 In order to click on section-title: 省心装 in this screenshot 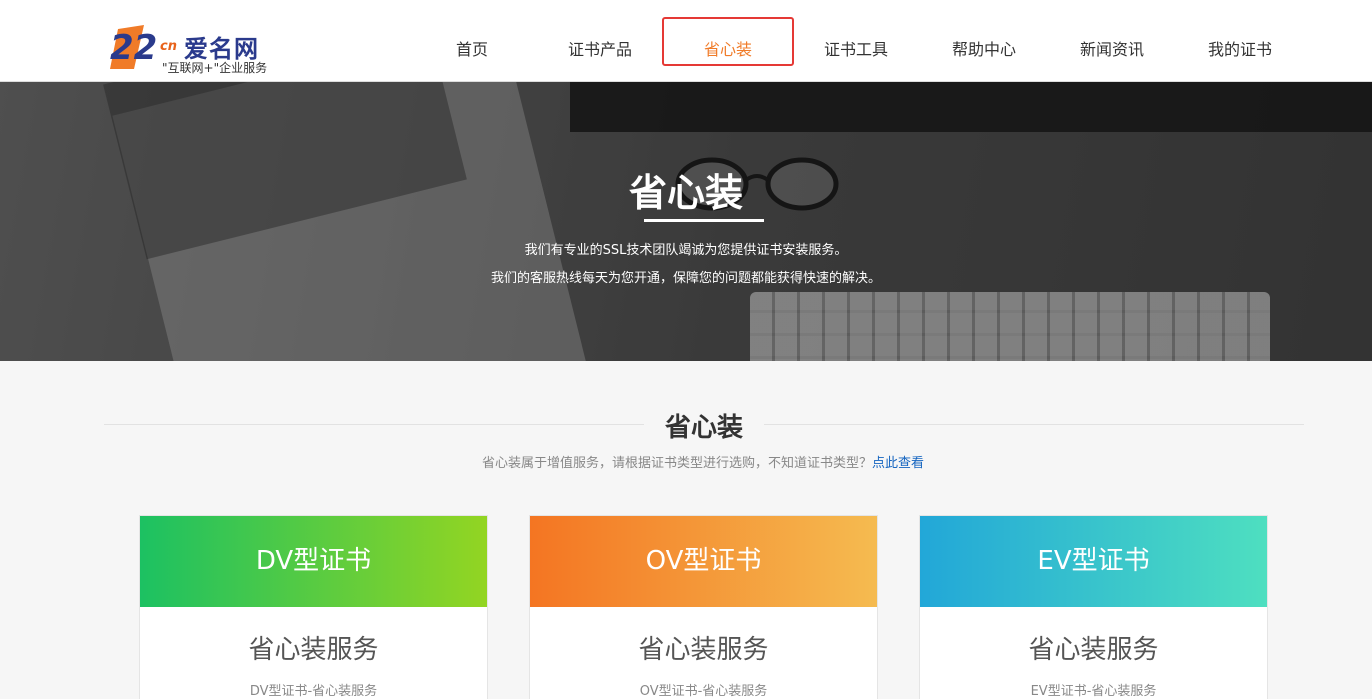, I will do `click(704, 425)`.